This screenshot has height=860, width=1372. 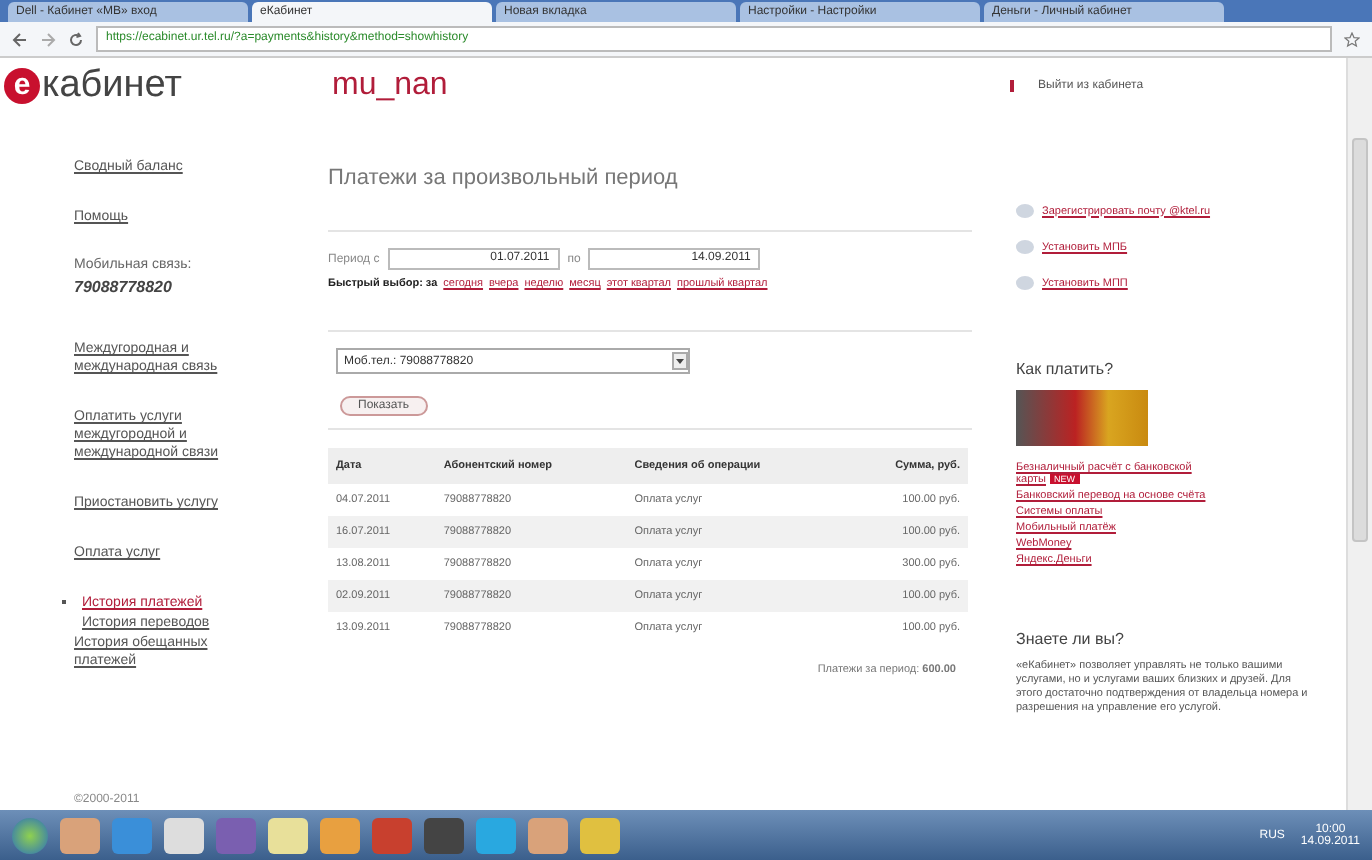 I want to click on start-button, so click(x=30, y=835).